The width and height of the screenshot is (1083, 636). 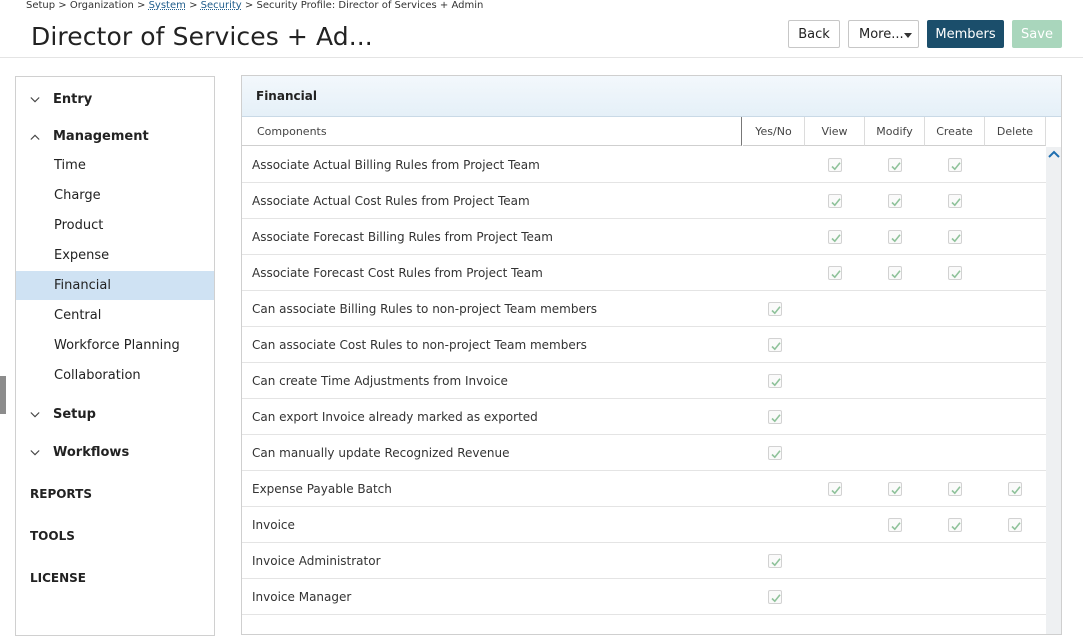 I want to click on column-header-yes-no: Yes/No, so click(x=774, y=131).